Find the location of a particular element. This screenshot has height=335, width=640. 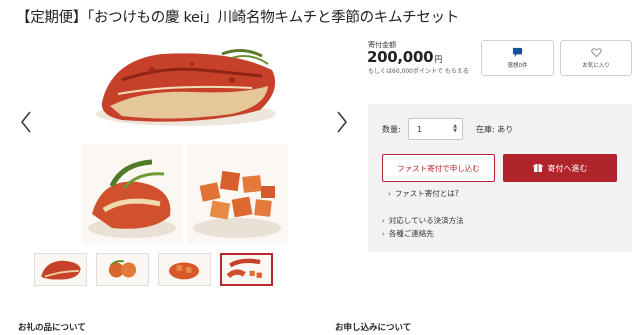

donate-button: 寄付へ進む is located at coordinates (560, 168).